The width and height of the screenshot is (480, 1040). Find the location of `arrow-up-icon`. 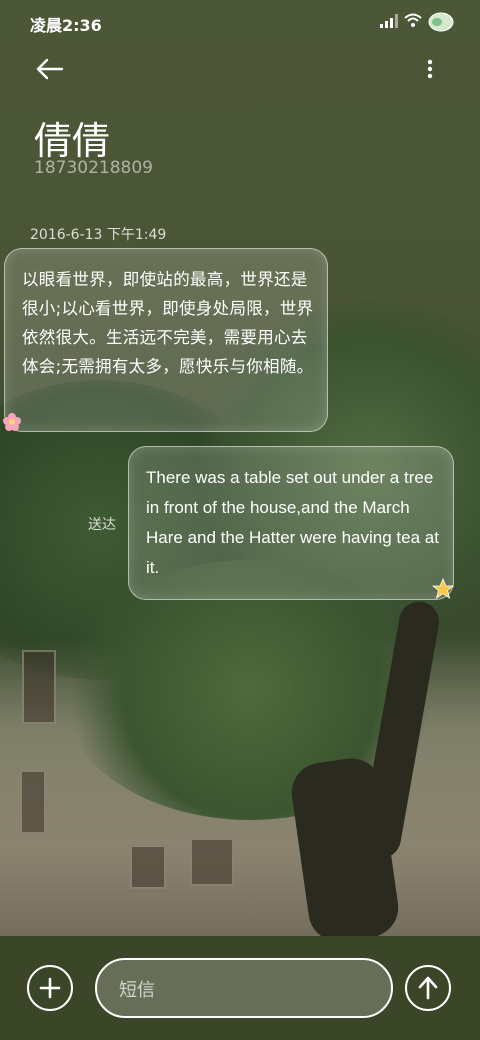

arrow-up-icon is located at coordinates (428, 988).